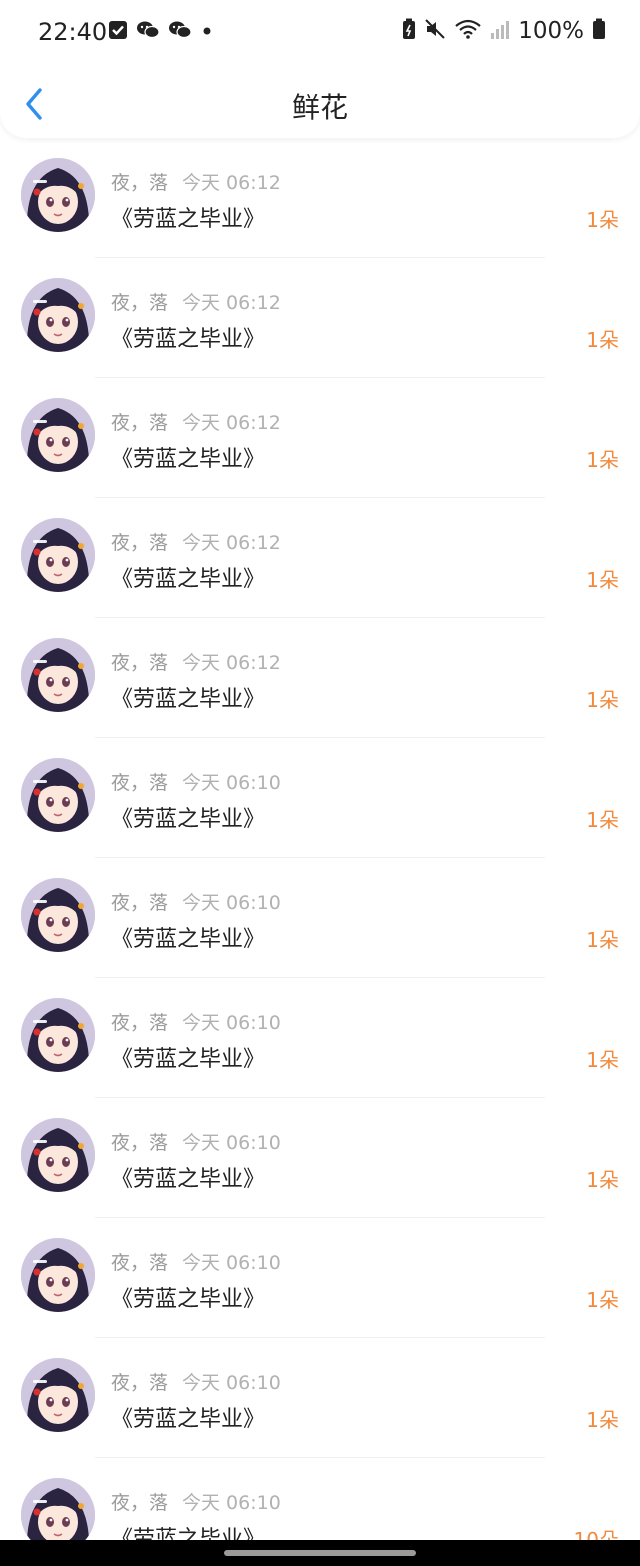 This screenshot has width=640, height=1566. What do you see at coordinates (118, 32) in the screenshot?
I see `checkbox-notification-icon` at bounding box center [118, 32].